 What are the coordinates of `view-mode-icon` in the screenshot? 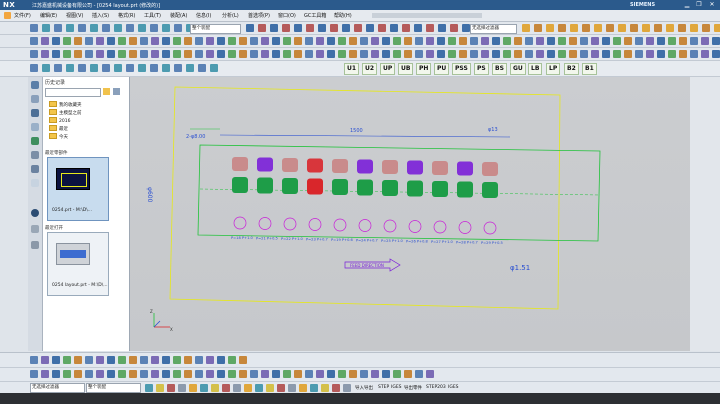 It's located at (116, 91).